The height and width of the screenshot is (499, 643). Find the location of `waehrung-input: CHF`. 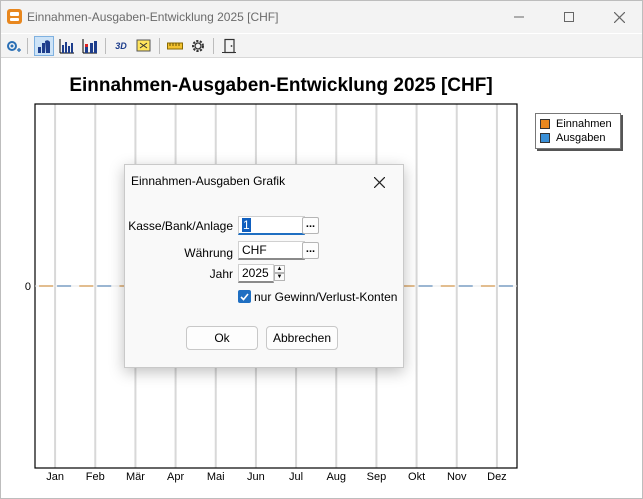

waehrung-input: CHF is located at coordinates (271, 250).